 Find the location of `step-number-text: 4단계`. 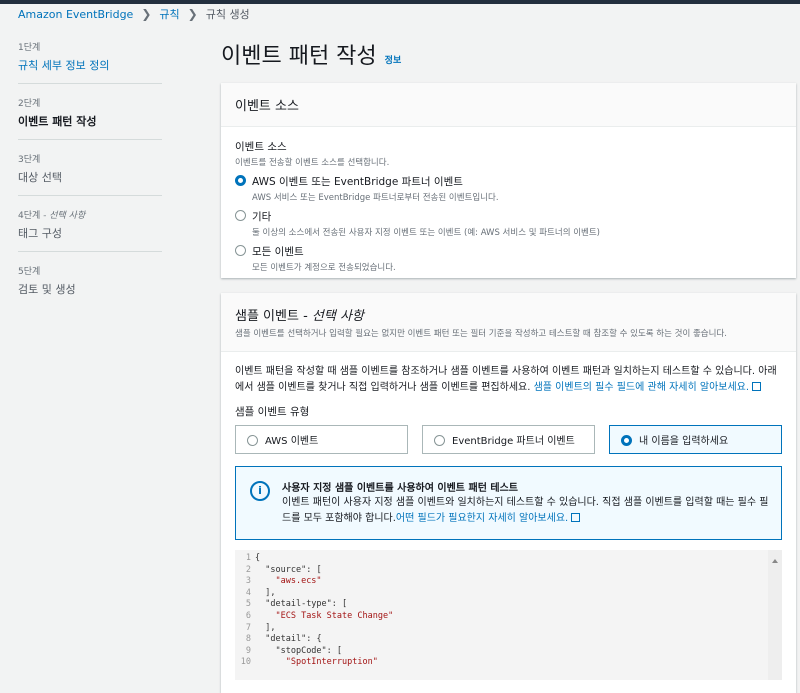

step-number-text: 4단계 is located at coordinates (29, 216).